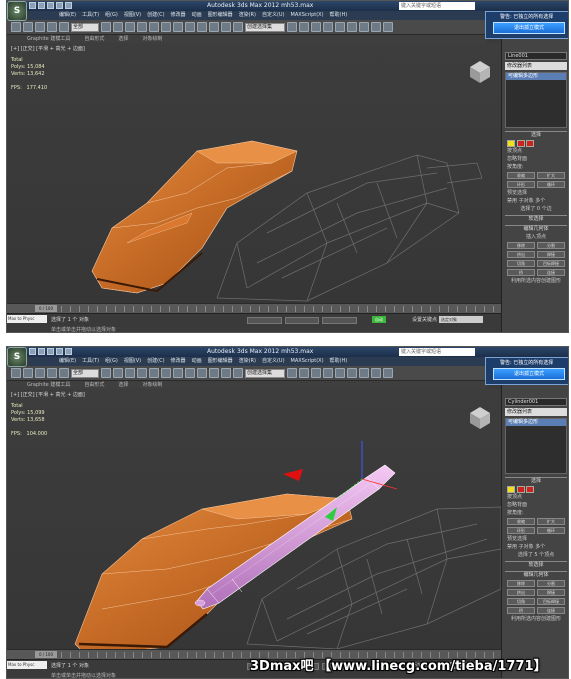 The image size is (571, 679). Describe the element at coordinates (41, 5) in the screenshot. I see `open-icon` at that location.